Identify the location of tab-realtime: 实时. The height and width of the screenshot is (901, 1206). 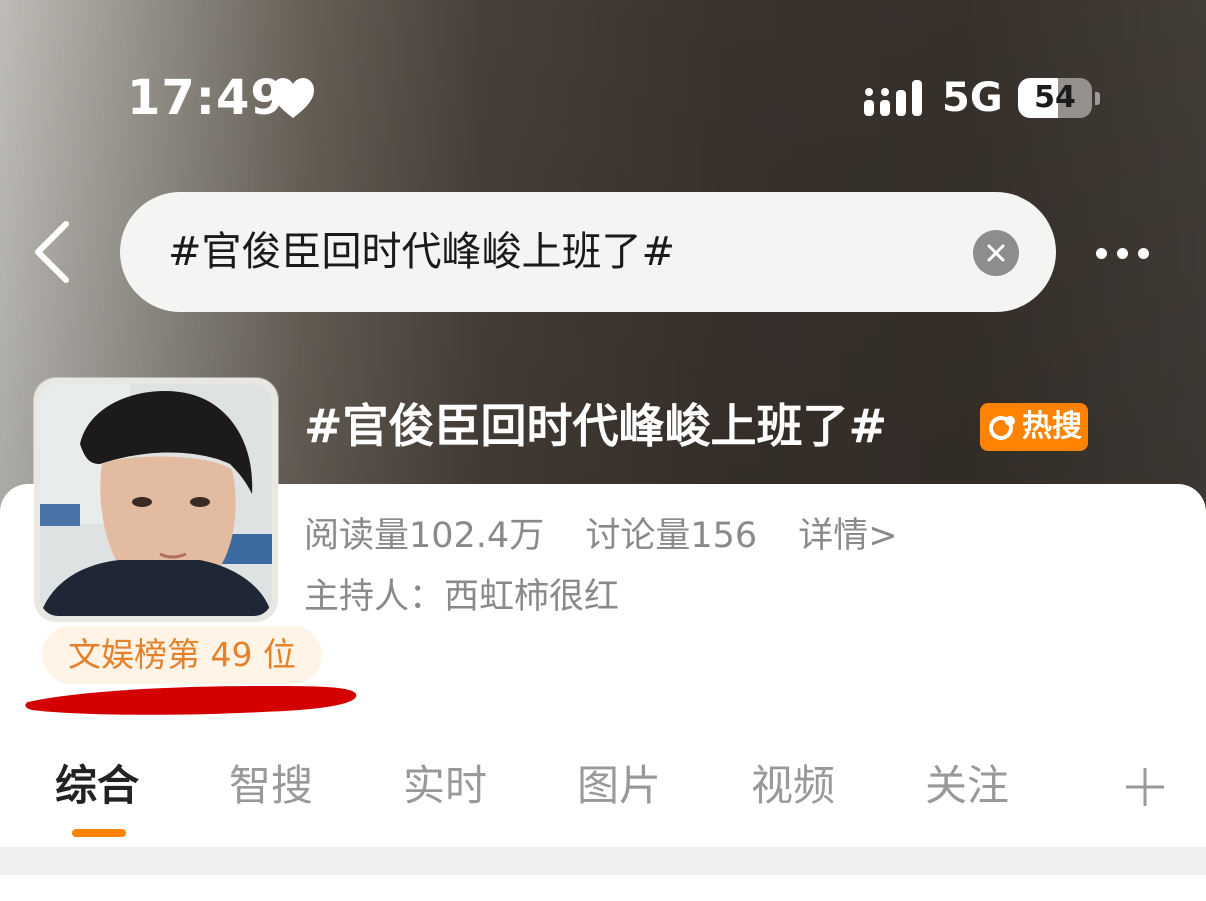
(445, 786).